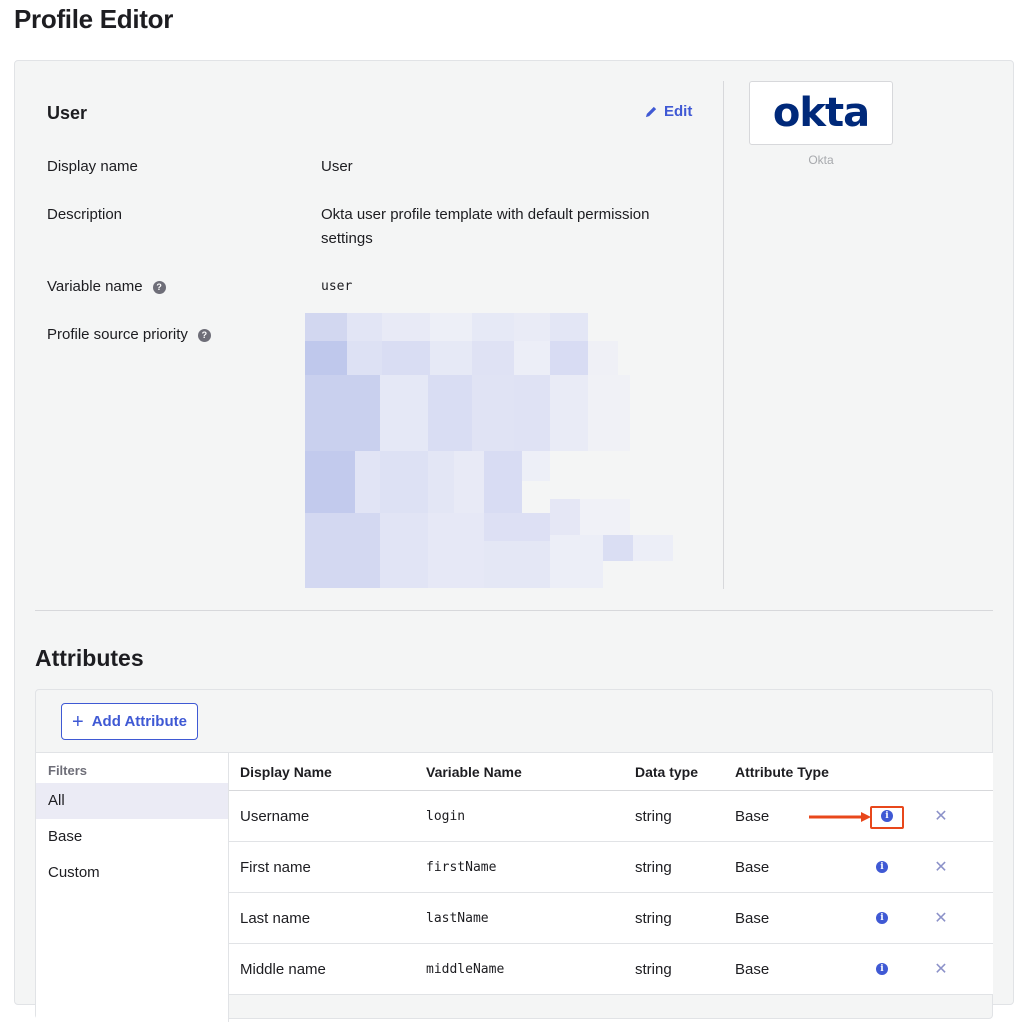 This screenshot has height=1022, width=1026. What do you see at coordinates (67, 113) in the screenshot?
I see `section-title: User` at bounding box center [67, 113].